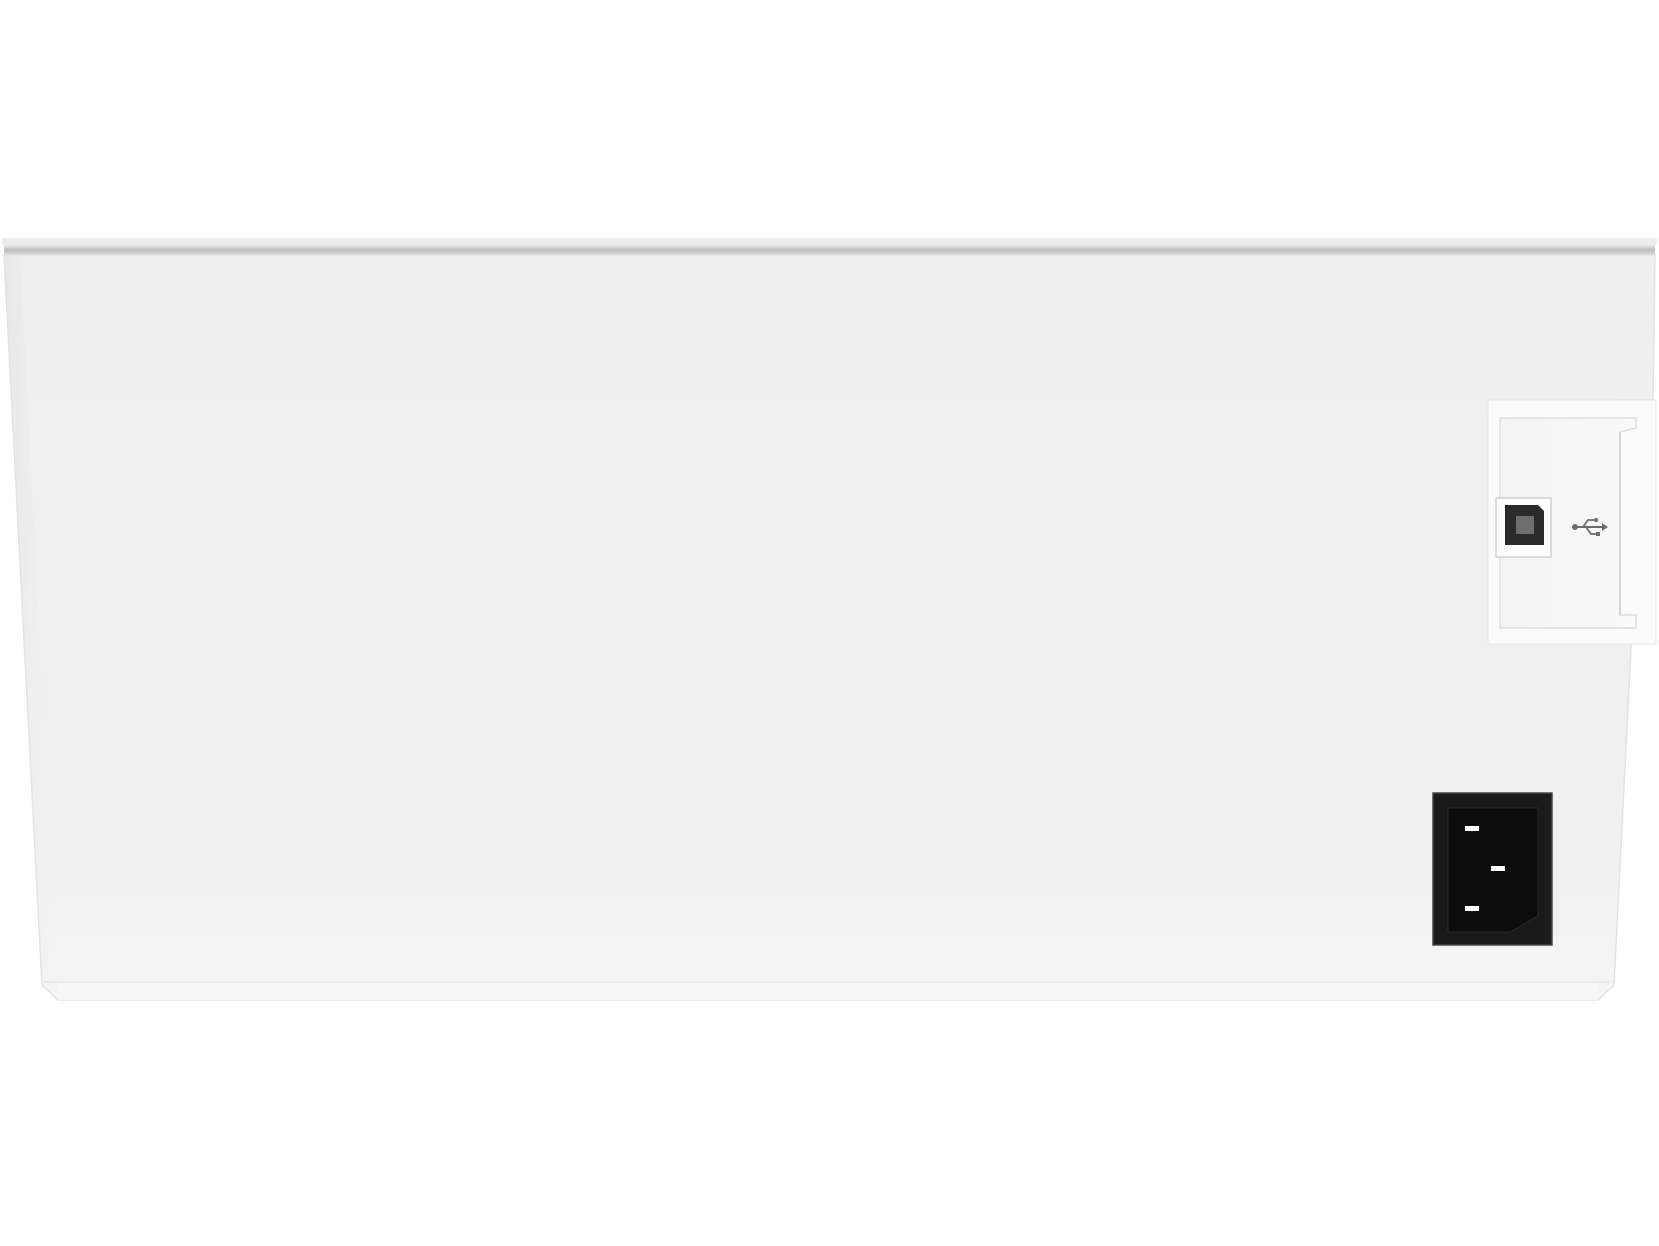 Image resolution: width=1659 pixels, height=1246 pixels. Describe the element at coordinates (829, 246) in the screenshot. I see `printer-top-lid` at that location.